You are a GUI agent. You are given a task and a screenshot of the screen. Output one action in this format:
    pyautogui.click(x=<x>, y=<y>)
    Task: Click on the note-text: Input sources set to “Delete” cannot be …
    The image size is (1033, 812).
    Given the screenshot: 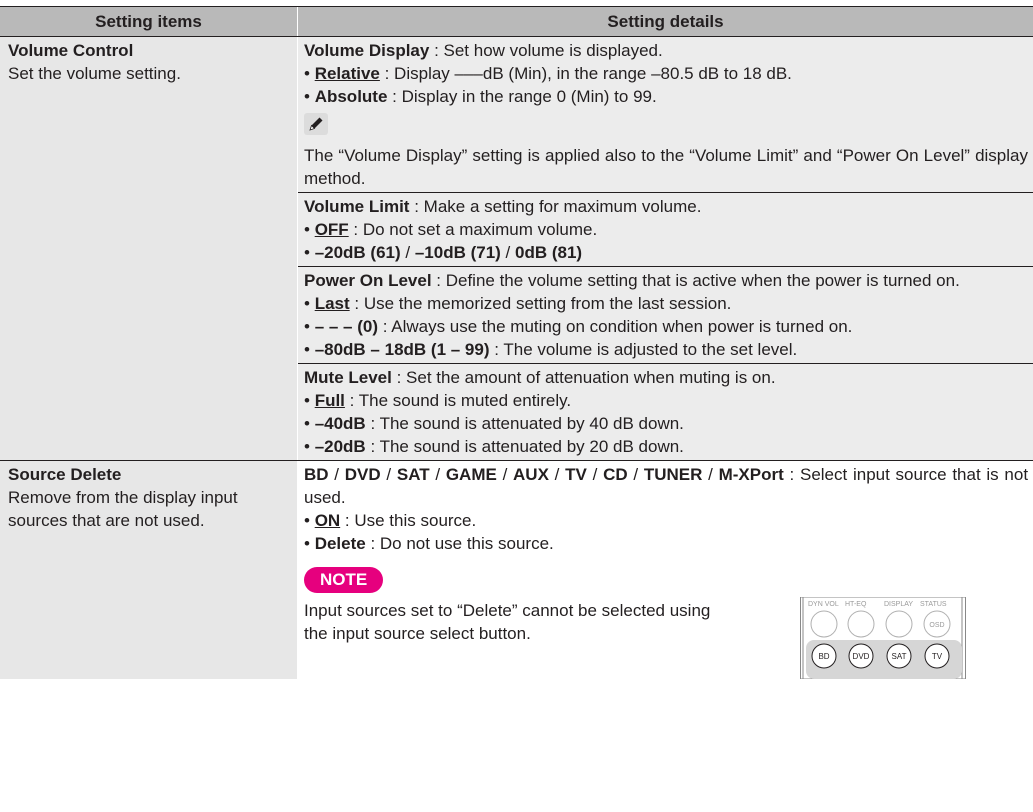 What is the action you would take?
    pyautogui.click(x=507, y=622)
    